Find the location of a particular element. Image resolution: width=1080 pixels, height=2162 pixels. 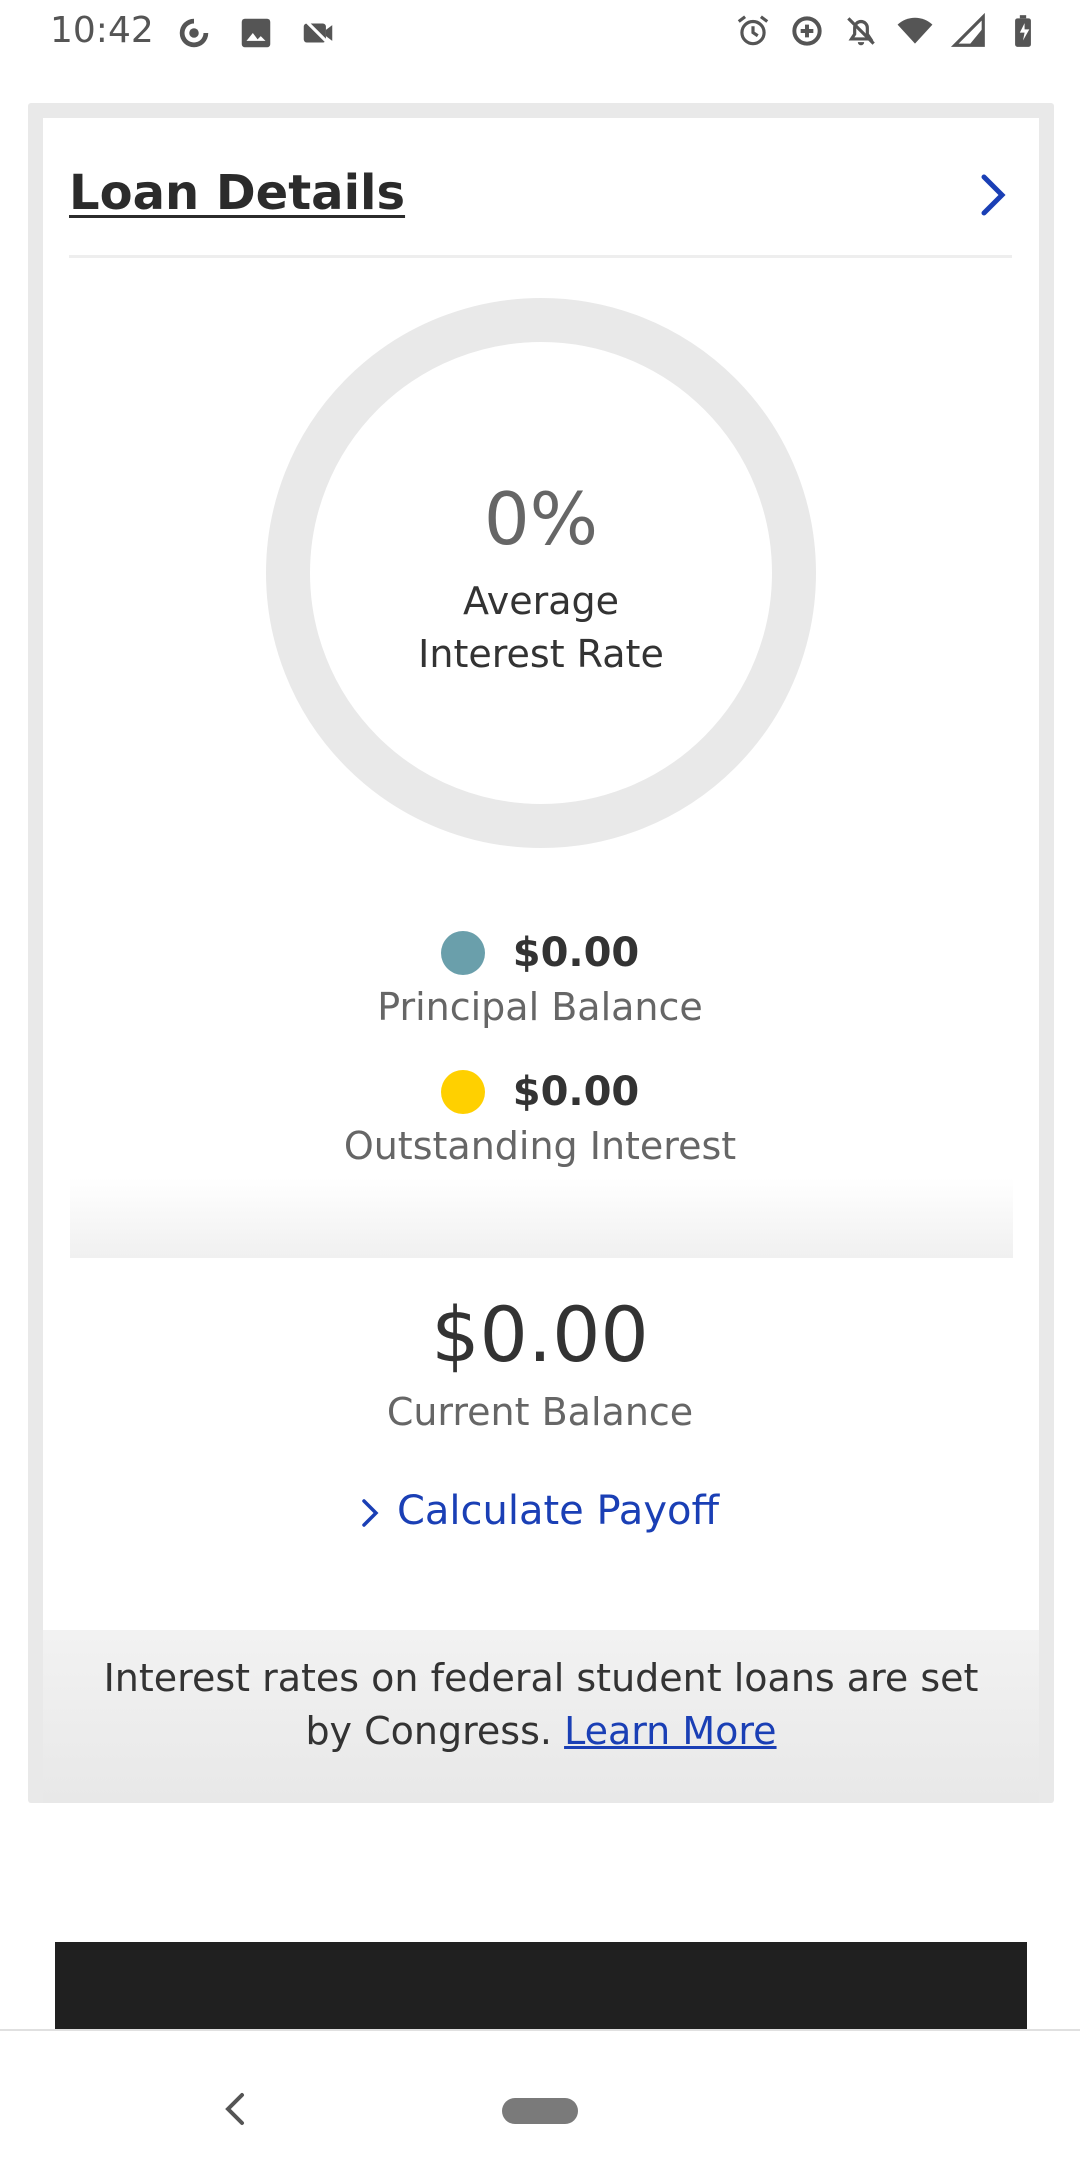

add-circle-icon is located at coordinates (807, 31).